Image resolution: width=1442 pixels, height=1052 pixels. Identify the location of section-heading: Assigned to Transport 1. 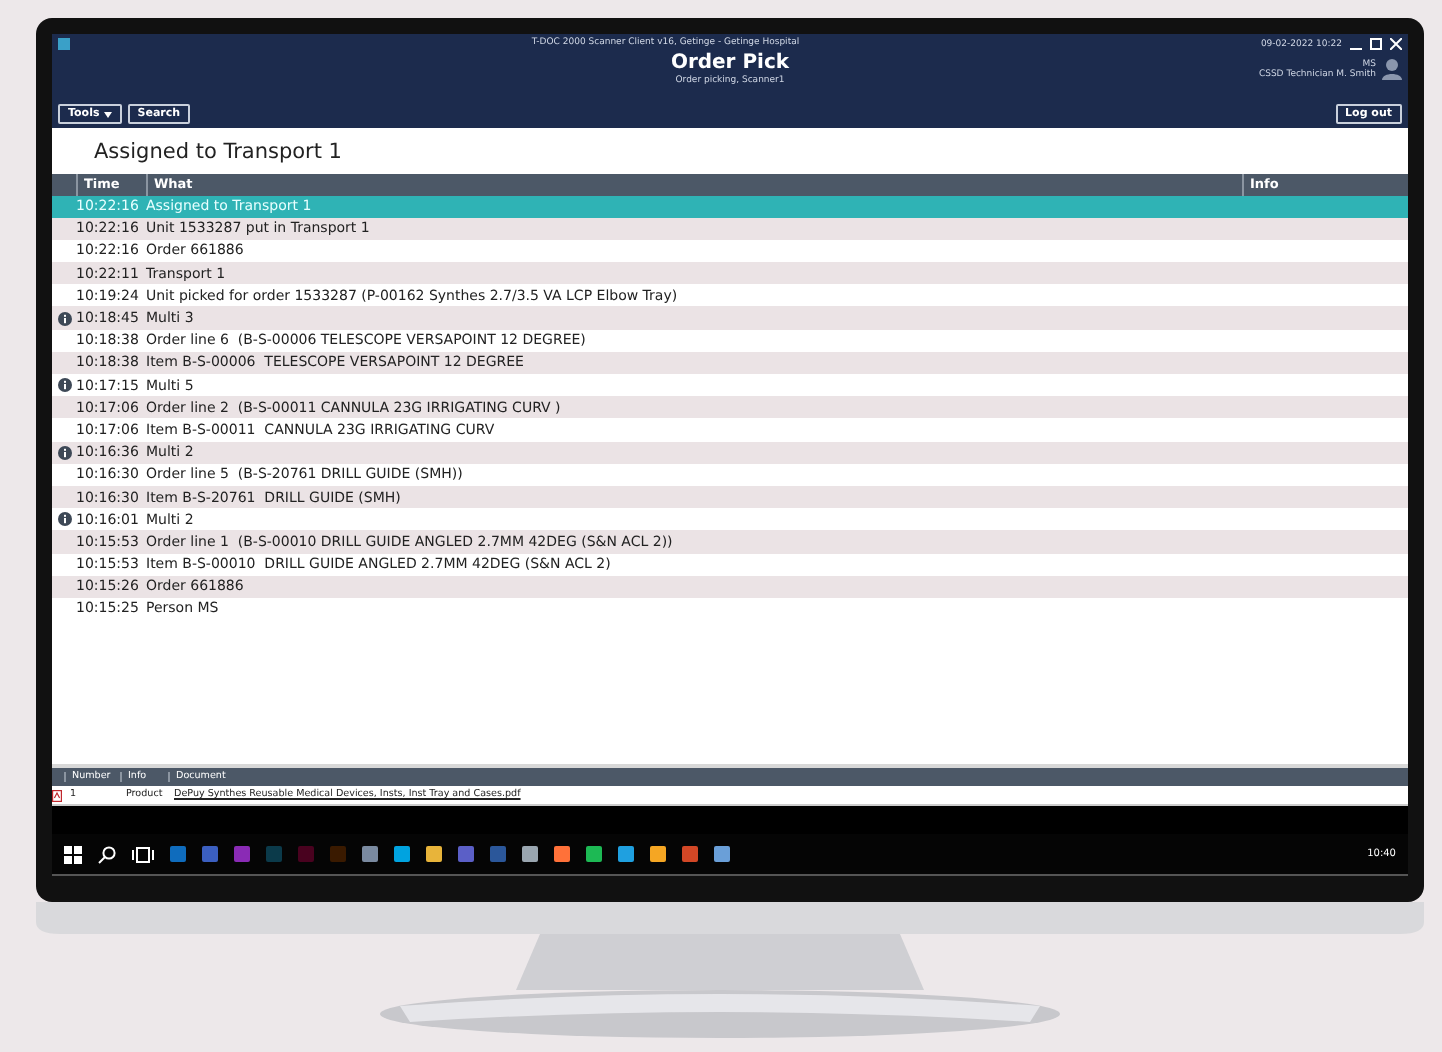
(218, 153).